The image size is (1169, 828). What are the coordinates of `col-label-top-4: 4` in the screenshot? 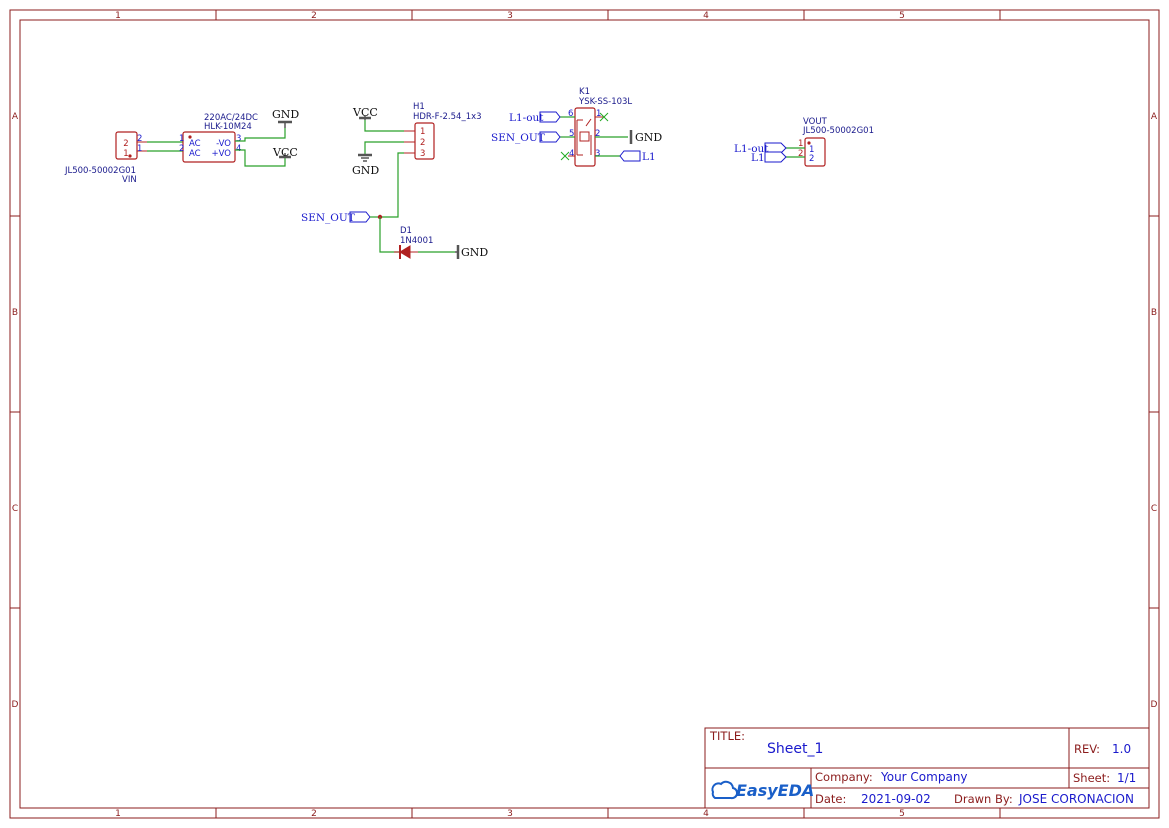 It's located at (706, 16).